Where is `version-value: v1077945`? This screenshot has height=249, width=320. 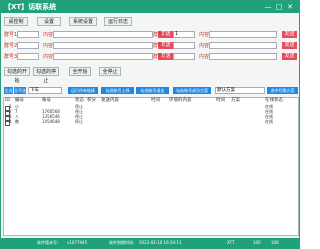
version-value: v1077945 is located at coordinates (77, 242).